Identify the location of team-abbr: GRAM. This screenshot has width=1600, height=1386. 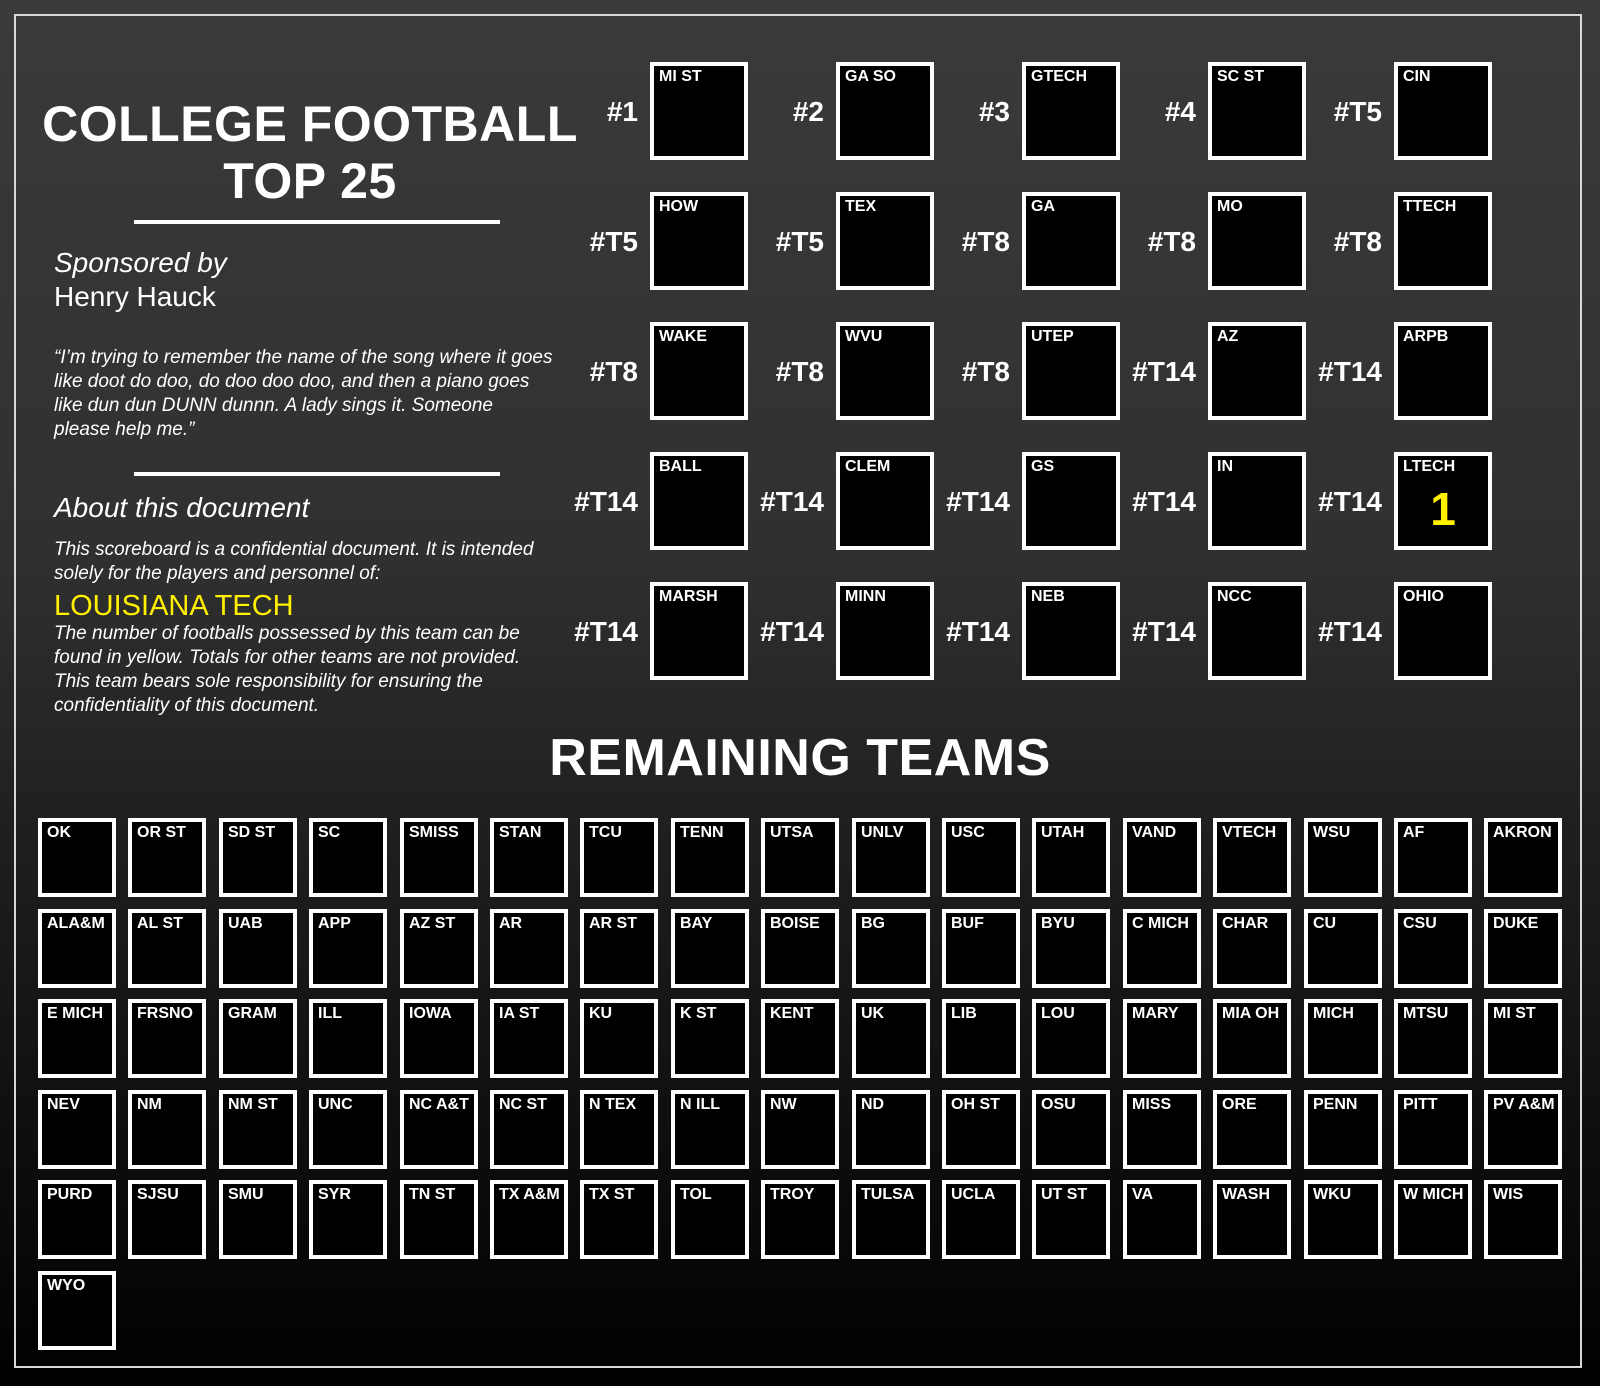
(252, 1013).